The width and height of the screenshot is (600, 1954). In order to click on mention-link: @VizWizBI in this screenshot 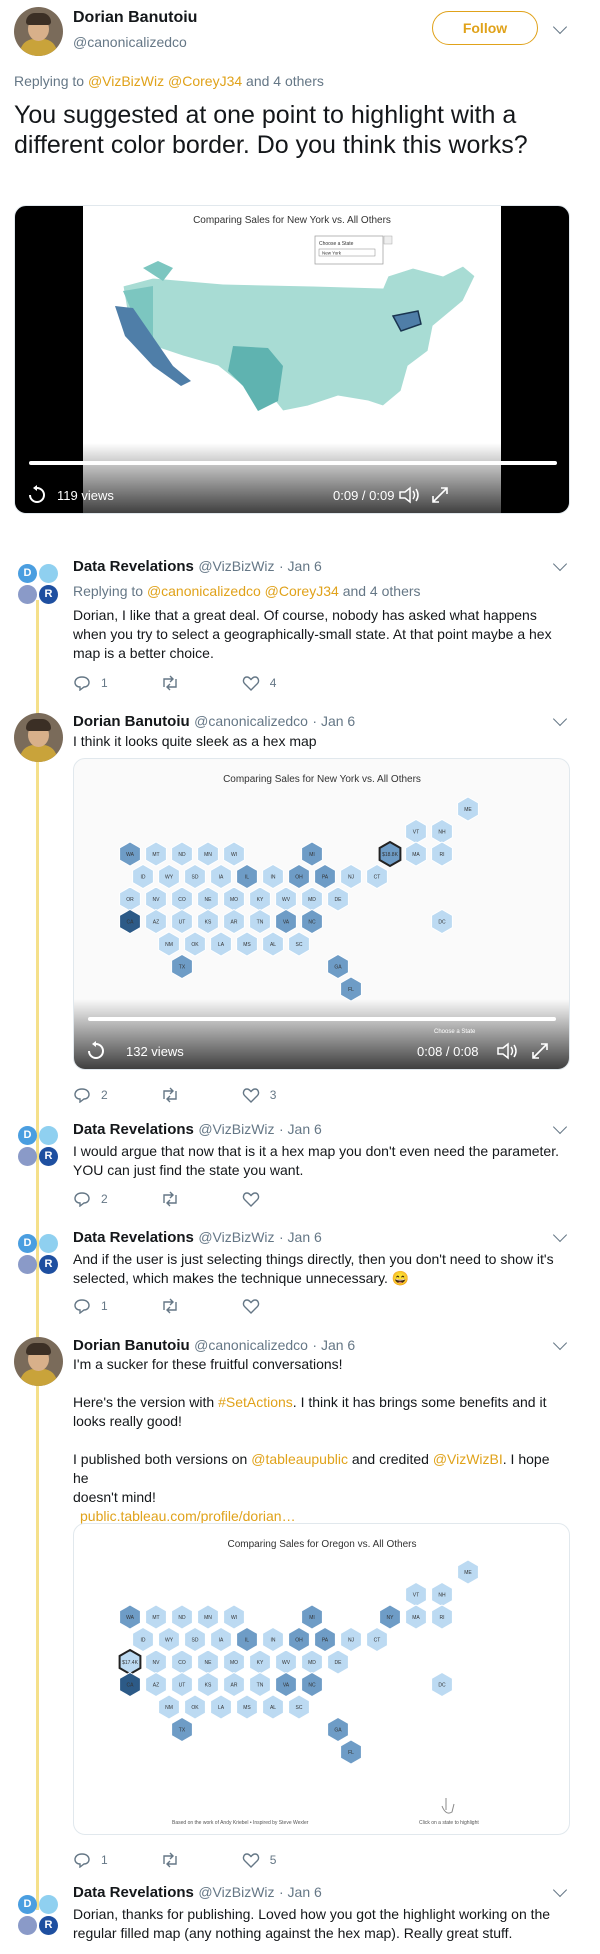, I will do `click(468, 1459)`.